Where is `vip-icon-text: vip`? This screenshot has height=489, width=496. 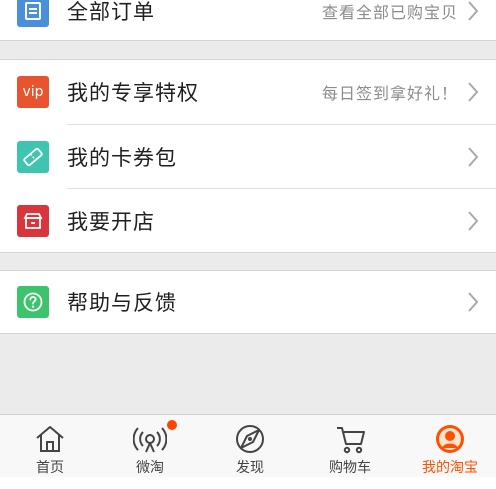
vip-icon-text: vip is located at coordinates (33, 92).